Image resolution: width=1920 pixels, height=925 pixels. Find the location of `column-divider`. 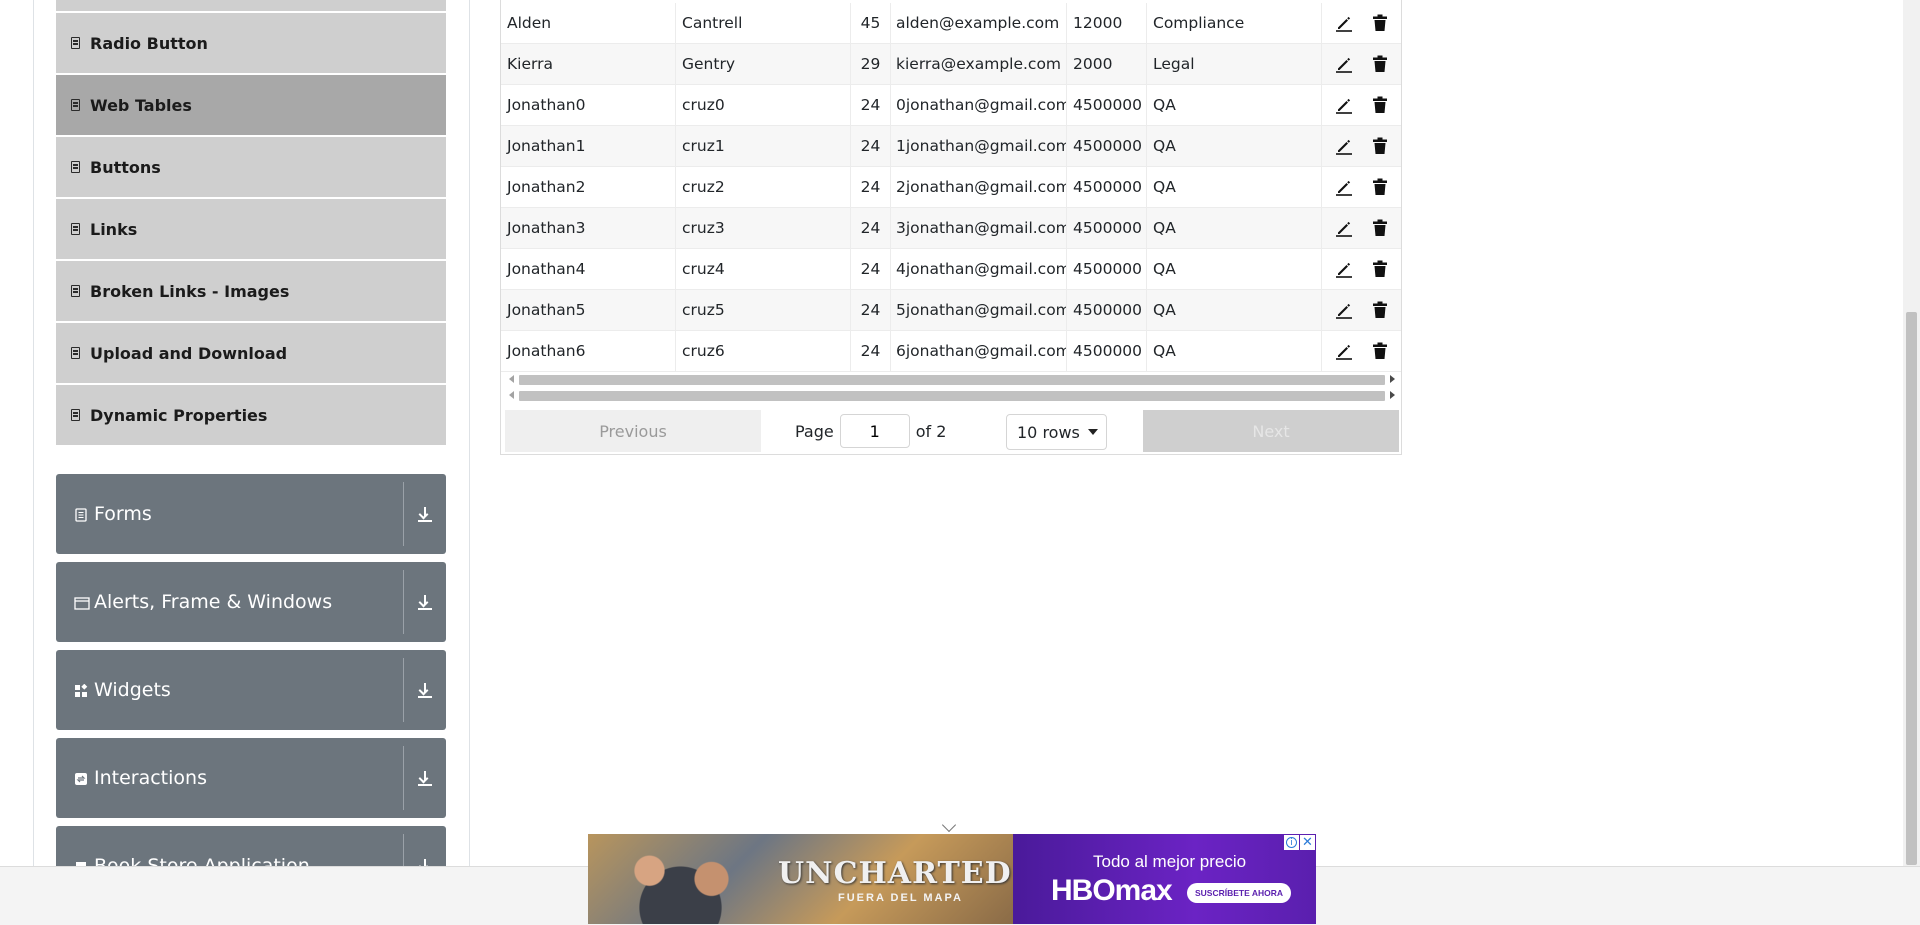

column-divider is located at coordinates (469, 433).